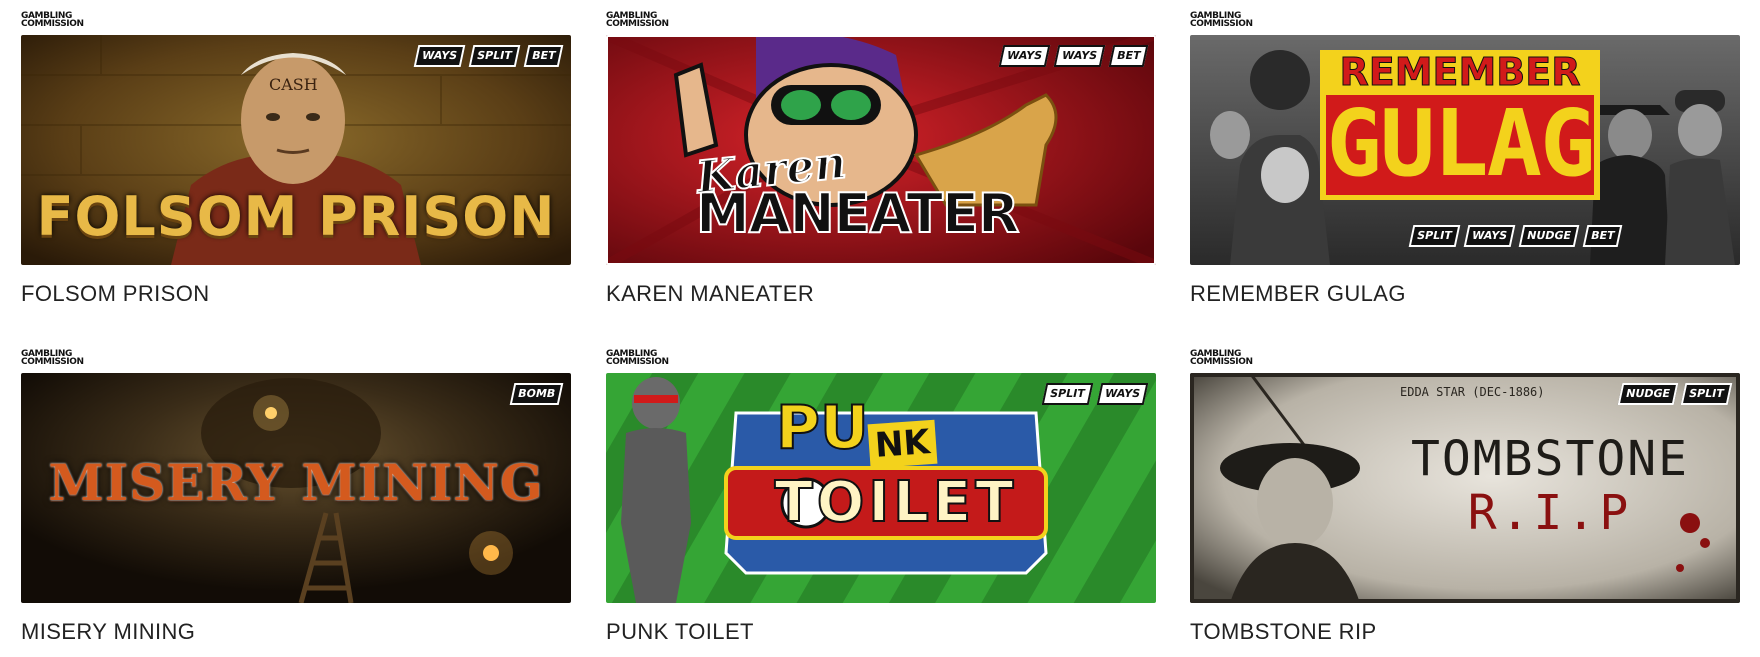 Image resolution: width=1760 pixels, height=657 pixels. Describe the element at coordinates (1550, 486) in the screenshot. I see `game-logo: TOMBSTONE R.I.P` at that location.